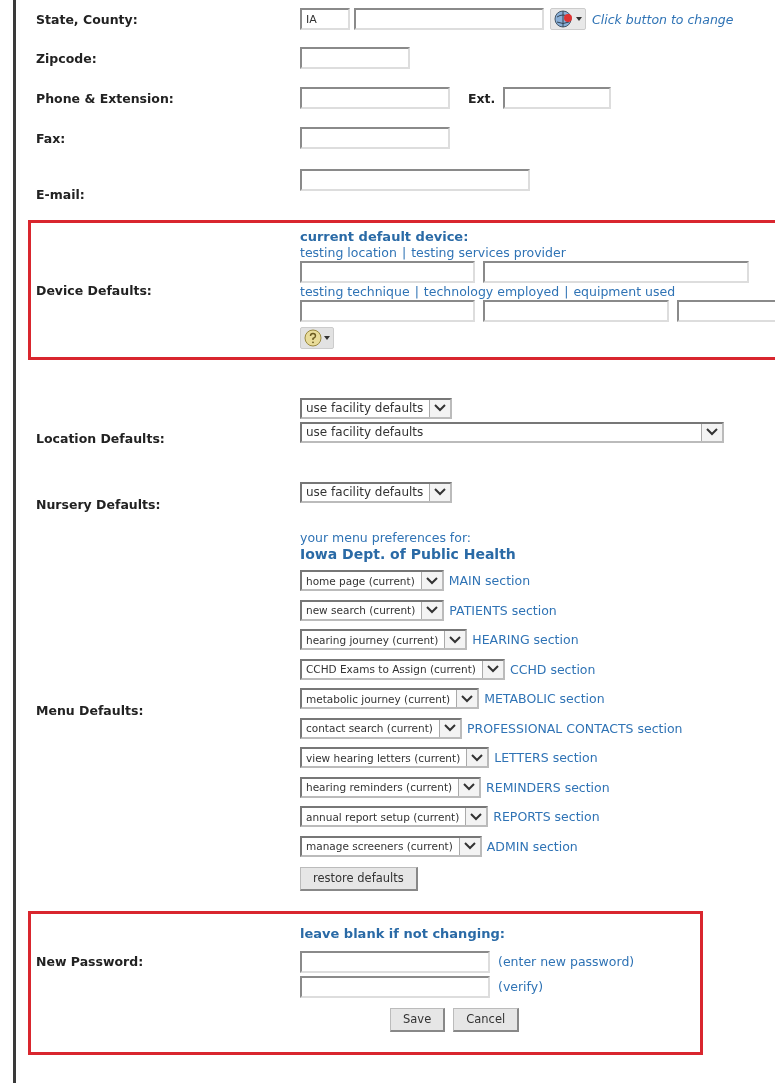 This screenshot has height=1083, width=775. What do you see at coordinates (503, 610) in the screenshot?
I see `section-link: PATIENTS section` at bounding box center [503, 610].